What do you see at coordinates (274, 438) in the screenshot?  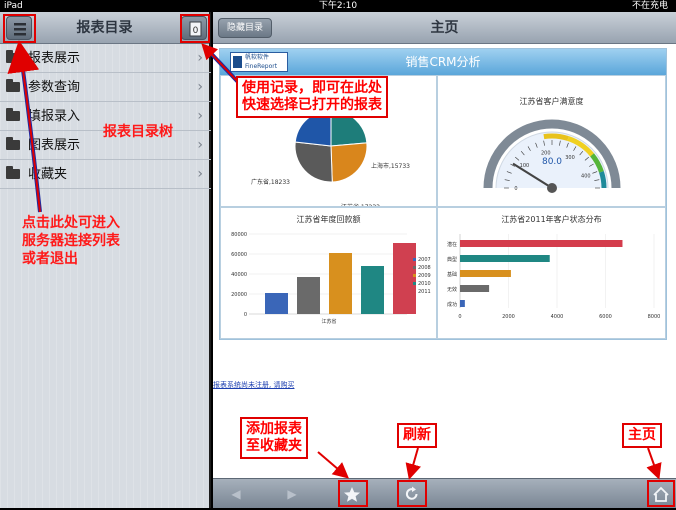 I see `favorite-annotation: 添加报表 至收藏夹` at bounding box center [274, 438].